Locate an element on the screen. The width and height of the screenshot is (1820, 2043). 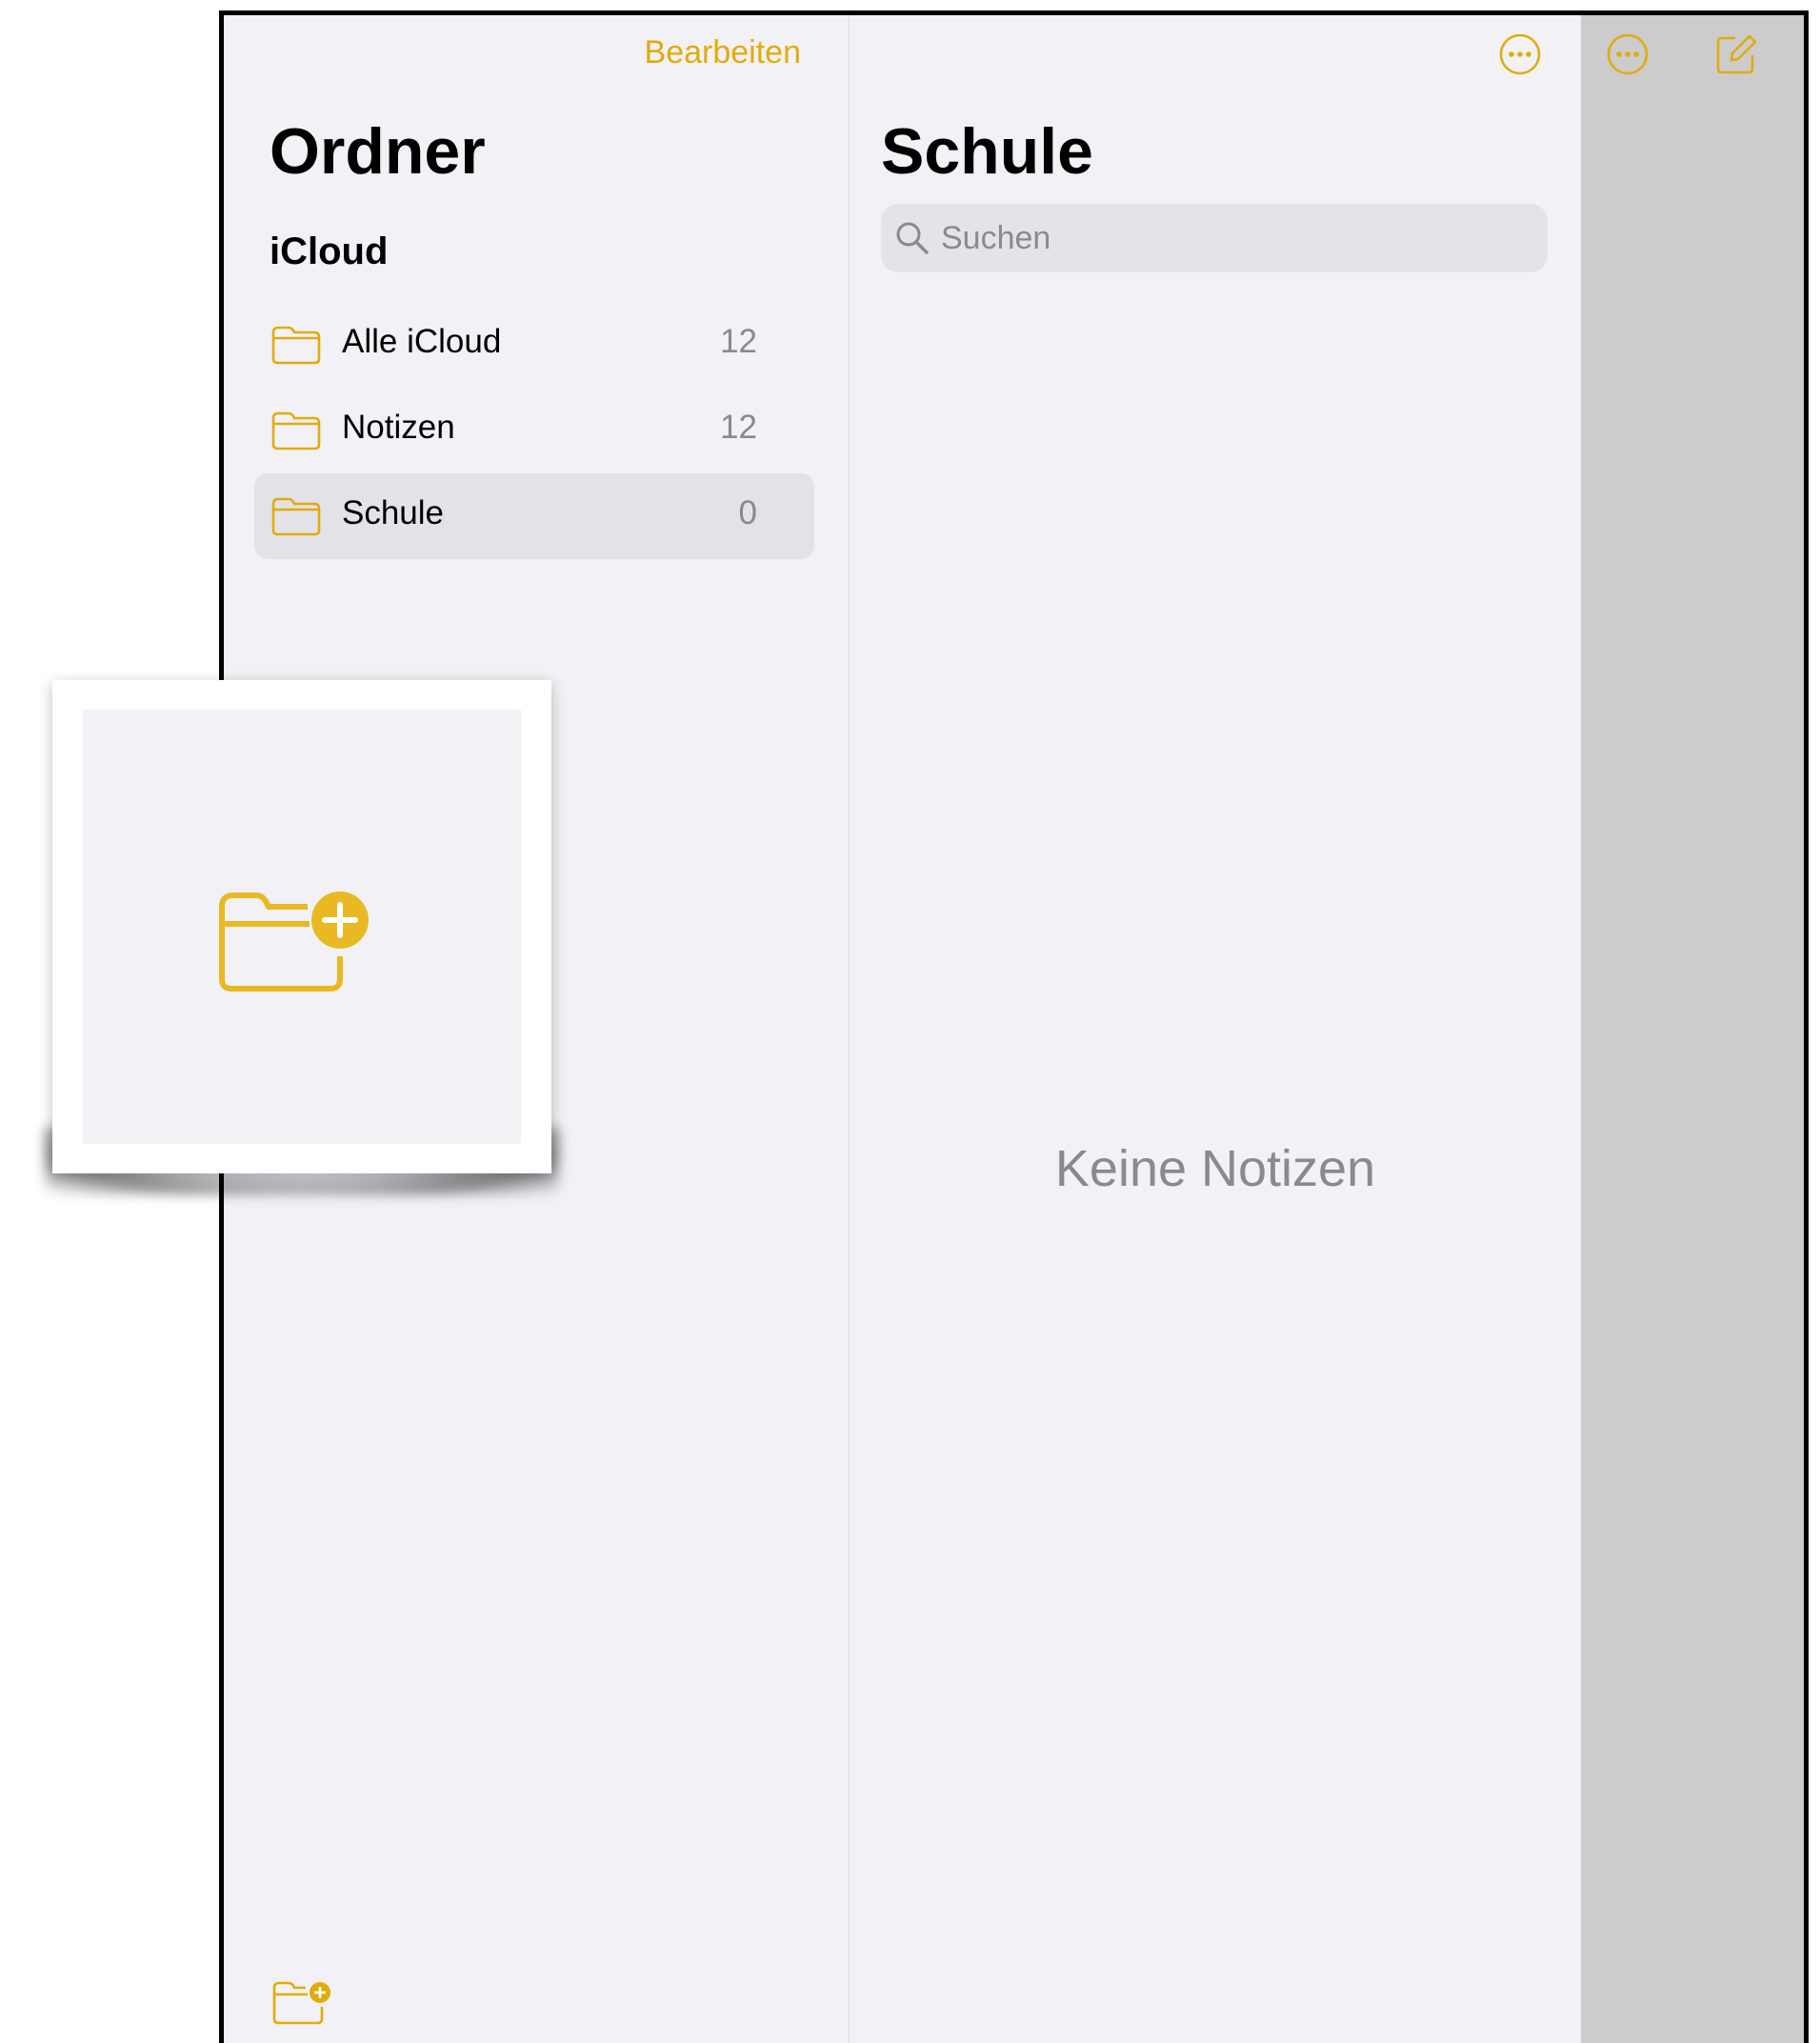
search-placeholder: Suchen is located at coordinates (996, 238).